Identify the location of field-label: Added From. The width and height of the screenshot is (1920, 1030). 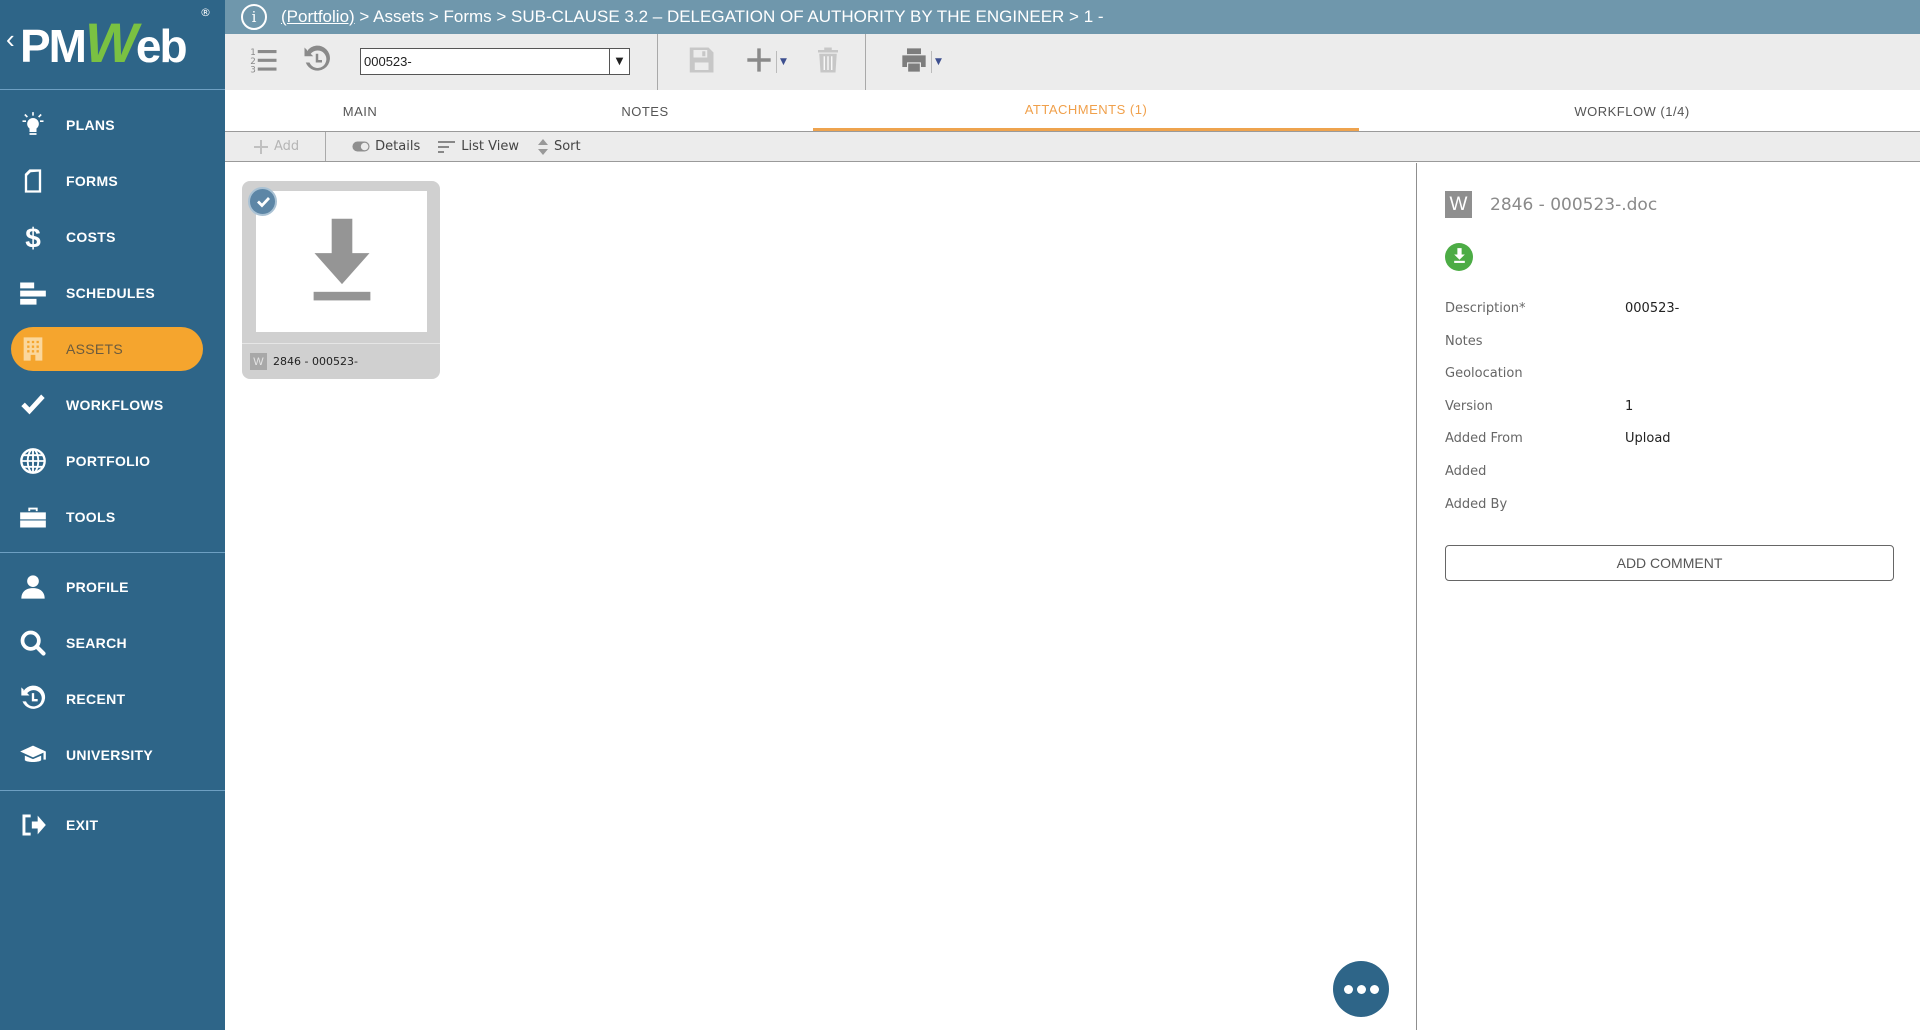
(1484, 439).